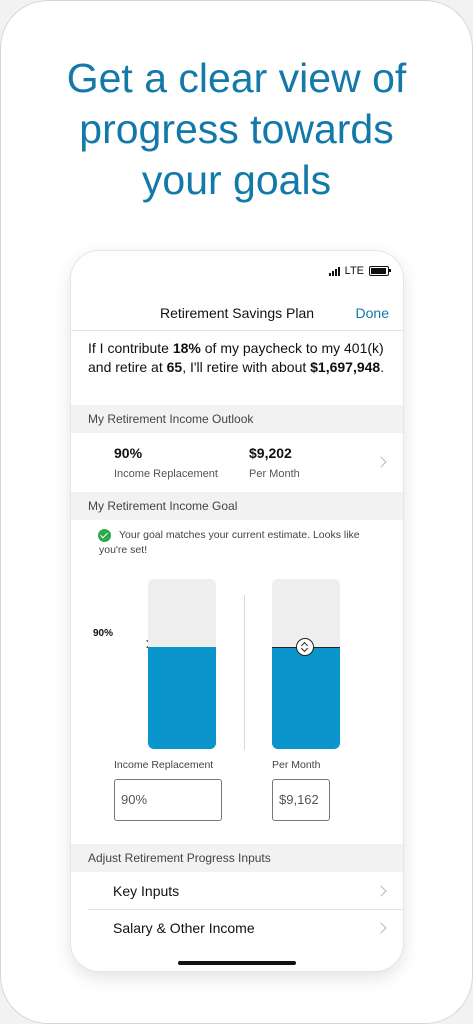 The image size is (473, 1024). I want to click on summary-text: If I contribute, so click(130, 348).